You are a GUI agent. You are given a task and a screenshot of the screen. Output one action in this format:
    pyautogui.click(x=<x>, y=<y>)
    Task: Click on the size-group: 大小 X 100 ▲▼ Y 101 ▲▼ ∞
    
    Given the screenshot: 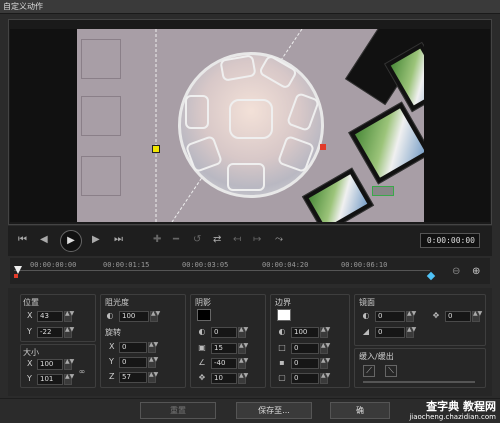 What is the action you would take?
    pyautogui.click(x=58, y=366)
    